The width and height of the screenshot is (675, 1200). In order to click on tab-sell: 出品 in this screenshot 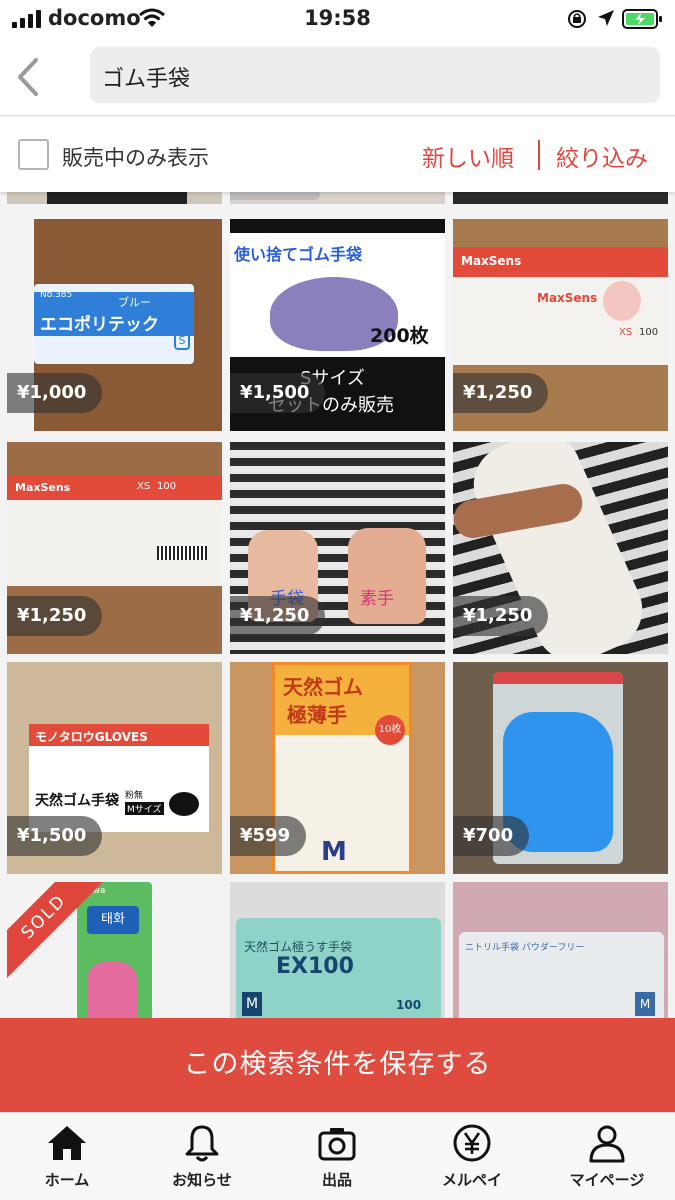, I will do `click(337, 1156)`.